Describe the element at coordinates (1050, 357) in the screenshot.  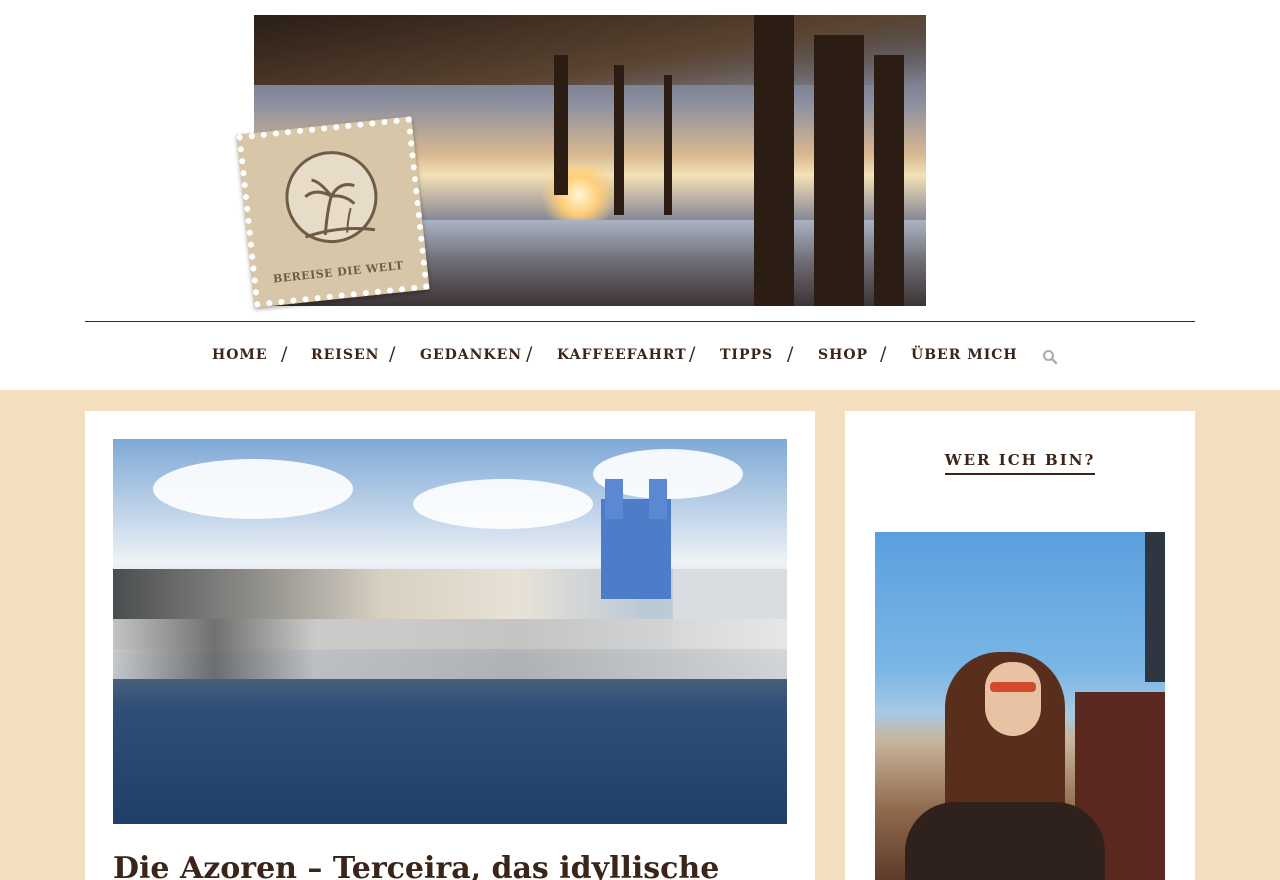
I see `search-icon` at that location.